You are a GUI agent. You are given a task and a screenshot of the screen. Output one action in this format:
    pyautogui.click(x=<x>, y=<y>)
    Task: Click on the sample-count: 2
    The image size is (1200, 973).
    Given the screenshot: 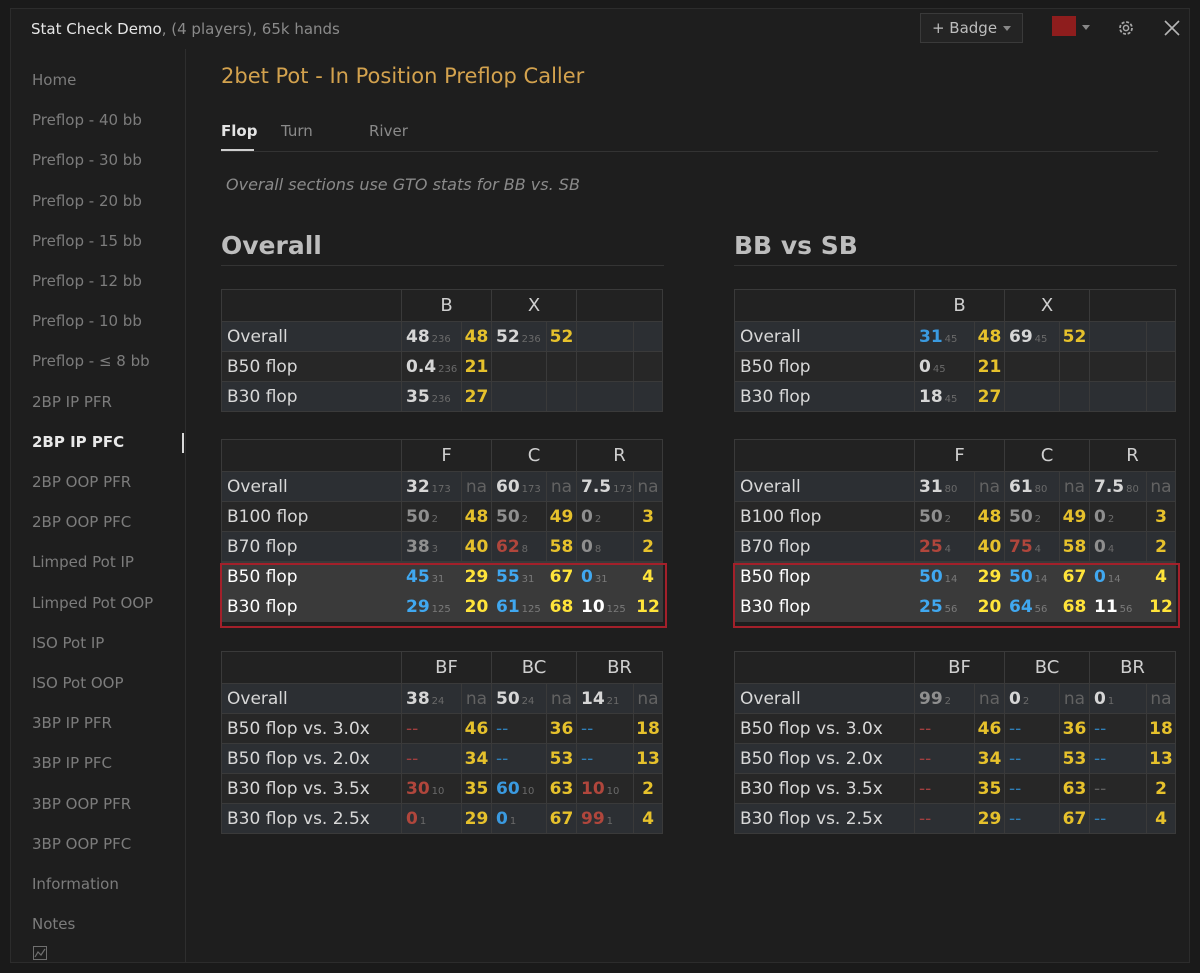 What is the action you would take?
    pyautogui.click(x=948, y=701)
    